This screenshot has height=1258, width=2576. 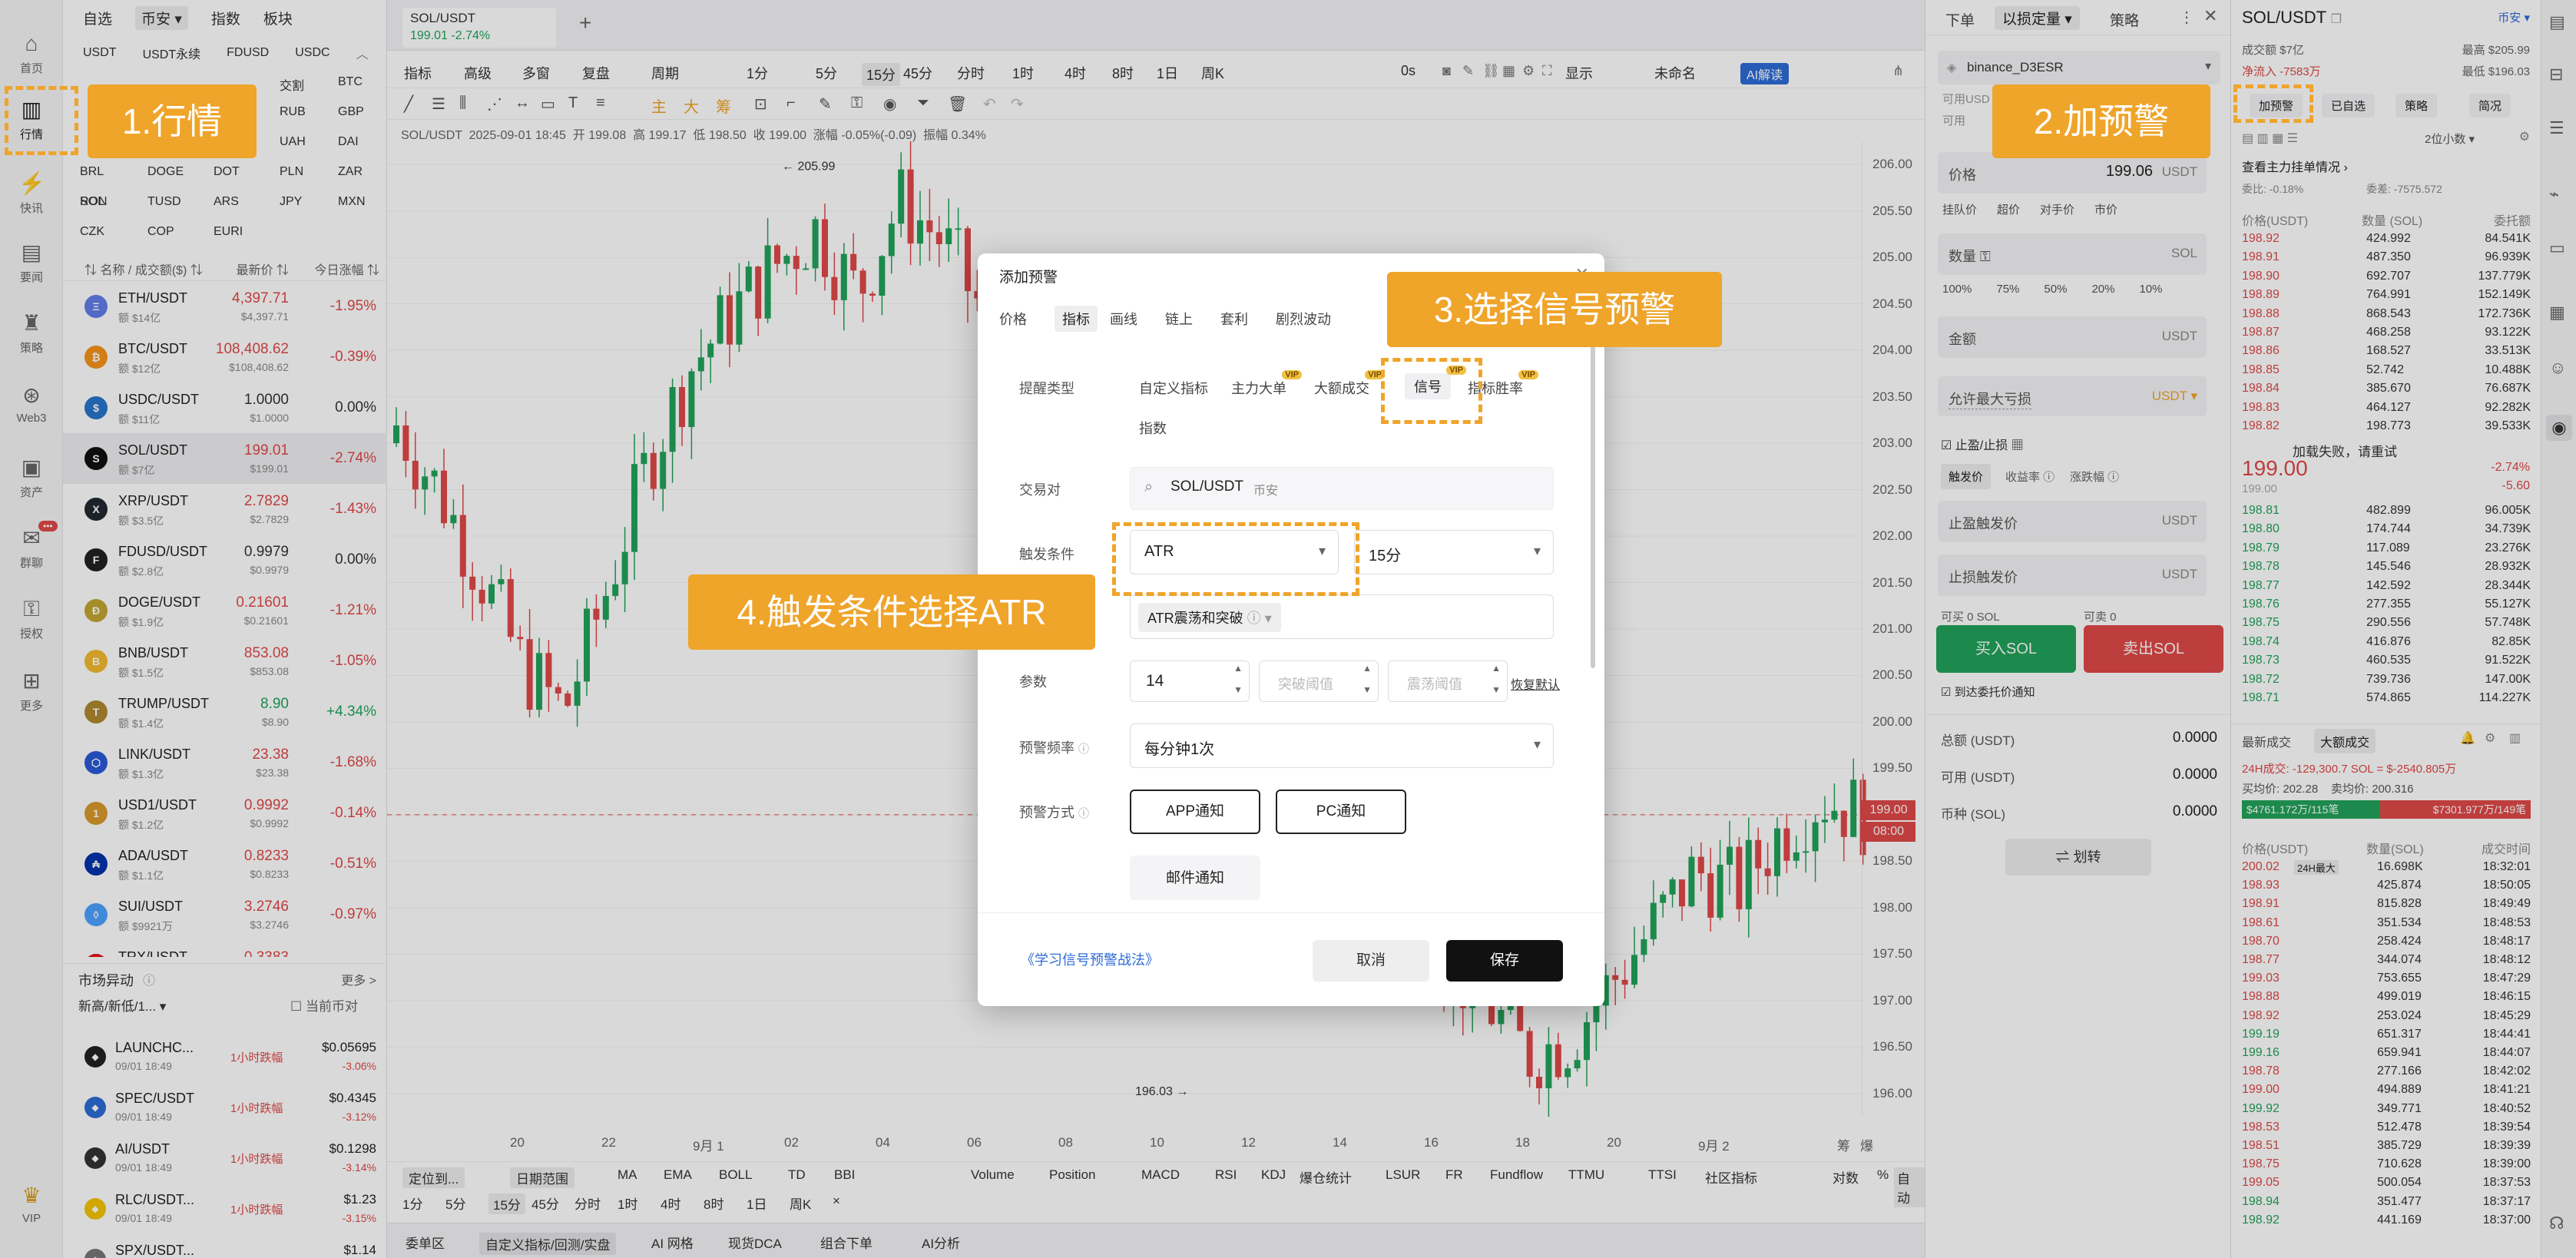 What do you see at coordinates (1342, 616) in the screenshot?
I see `signal-select: ATR震荡和突破 ⓘ ▾` at bounding box center [1342, 616].